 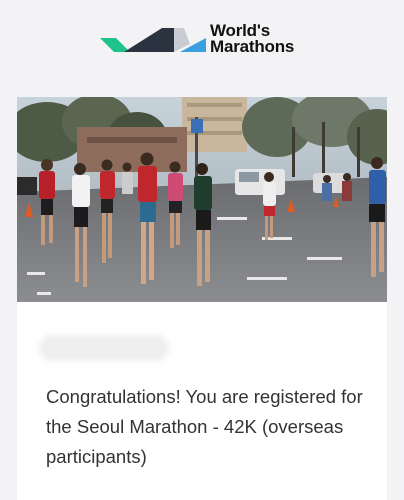 What do you see at coordinates (104, 348) in the screenshot?
I see `redacted-recipient-name` at bounding box center [104, 348].